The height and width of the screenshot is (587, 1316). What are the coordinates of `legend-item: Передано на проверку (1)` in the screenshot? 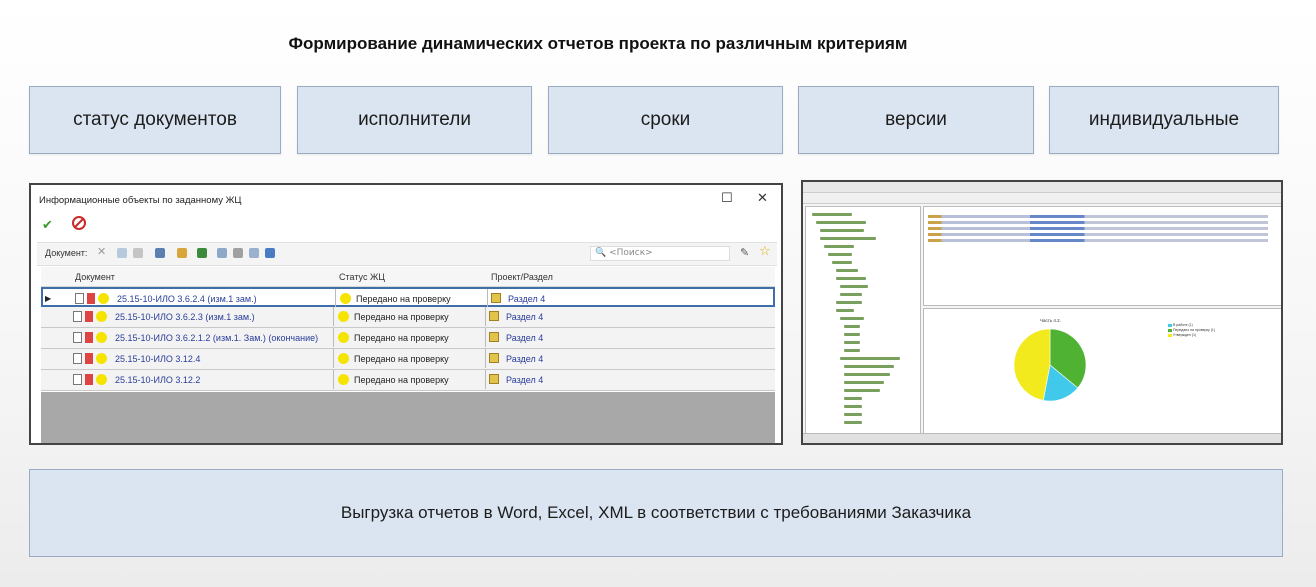 It's located at (1191, 330).